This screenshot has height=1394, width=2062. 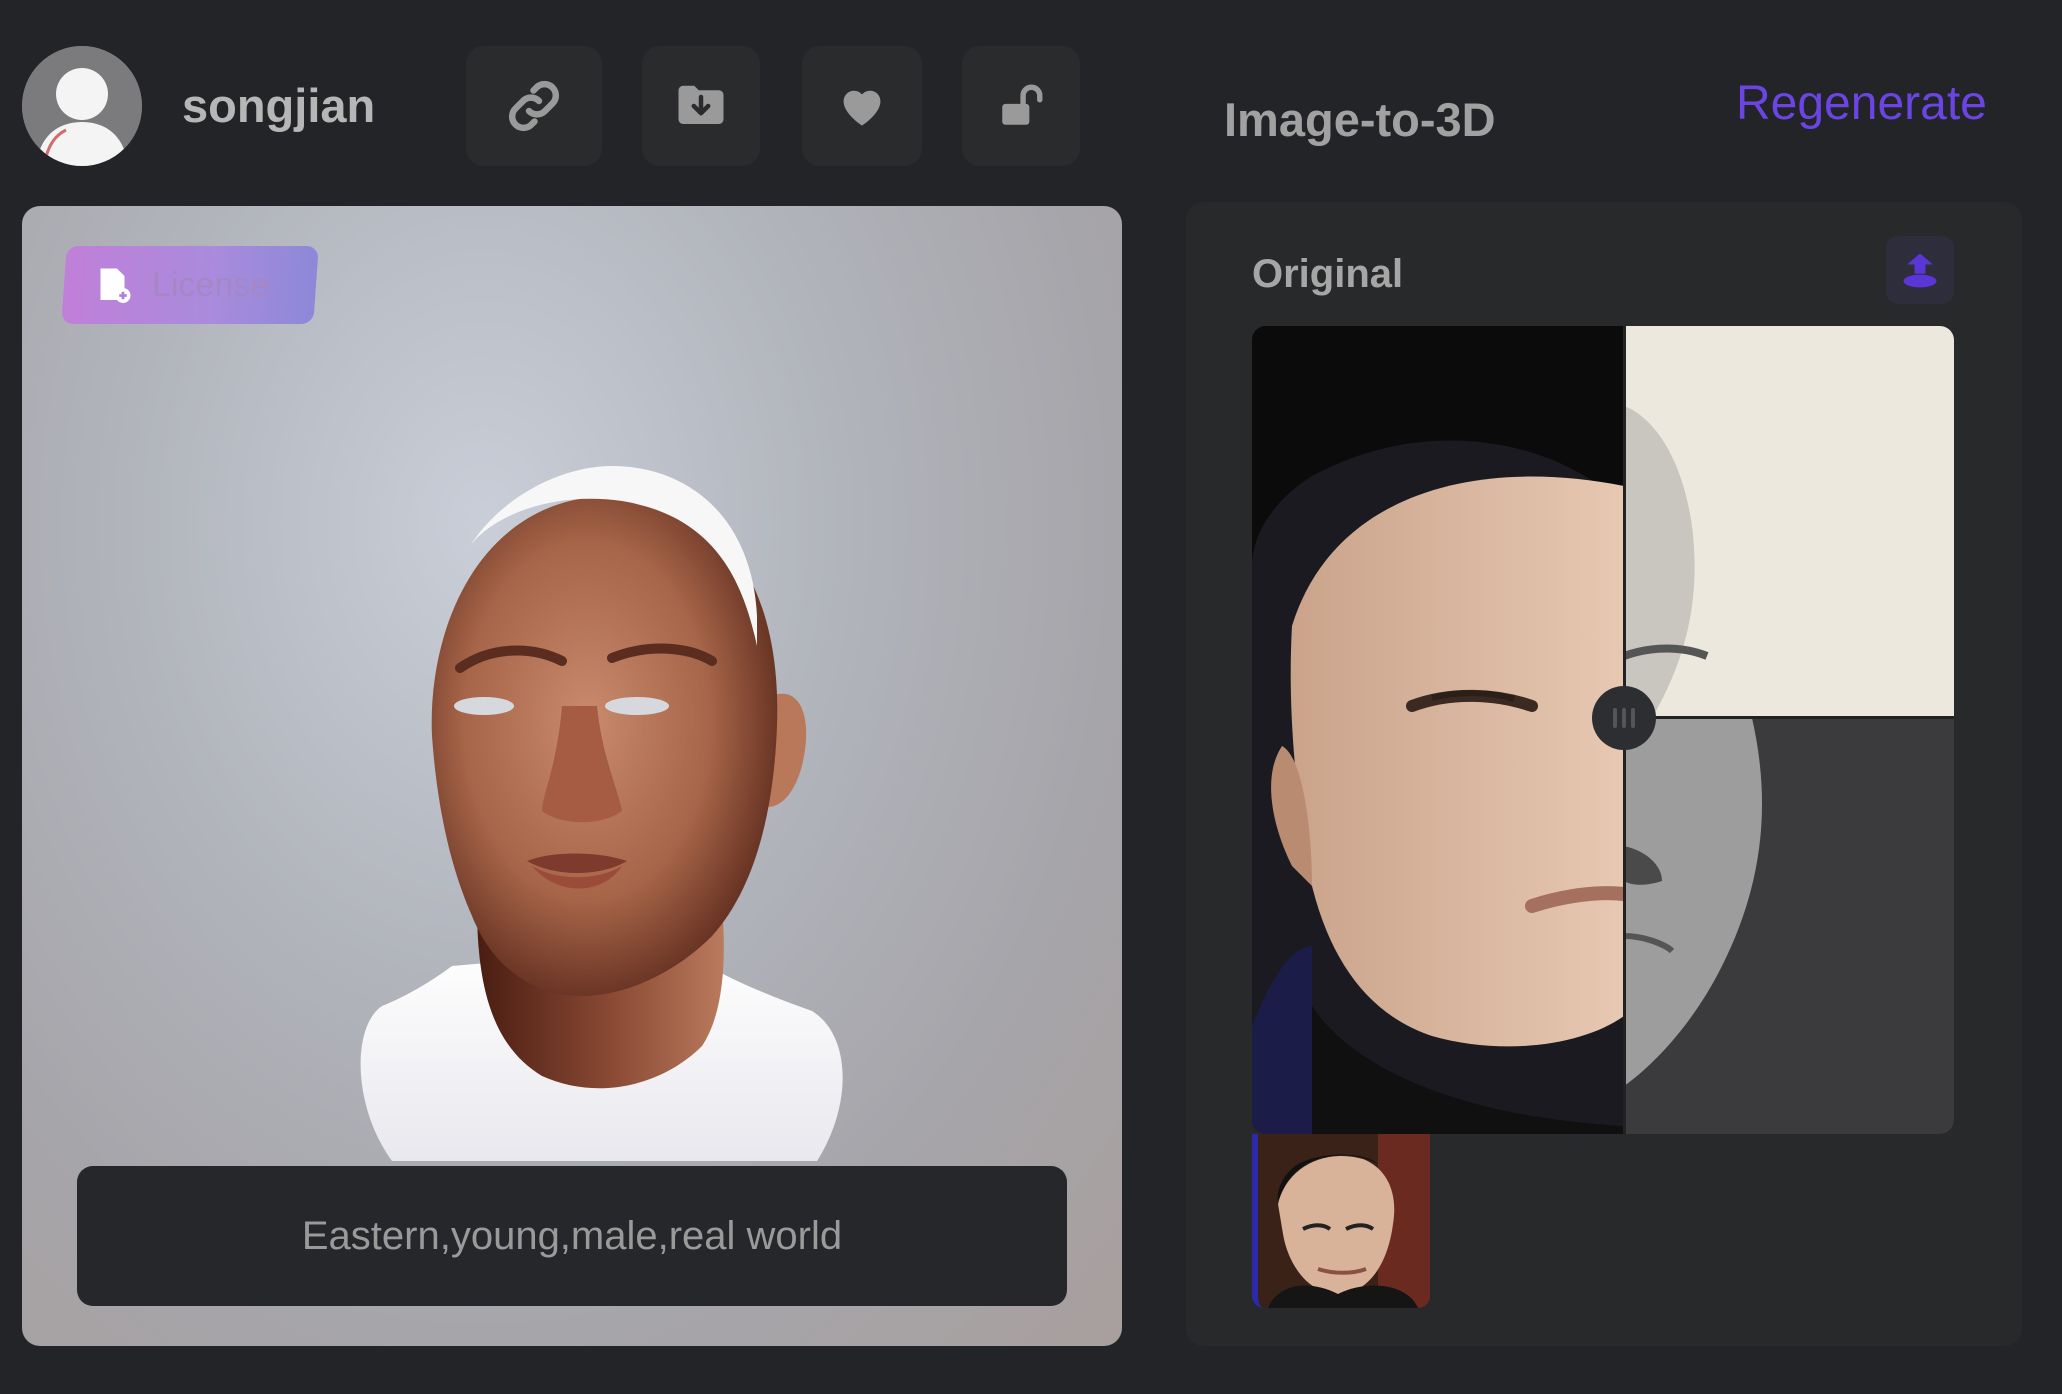 I want to click on copy-link-button, so click(x=534, y=106).